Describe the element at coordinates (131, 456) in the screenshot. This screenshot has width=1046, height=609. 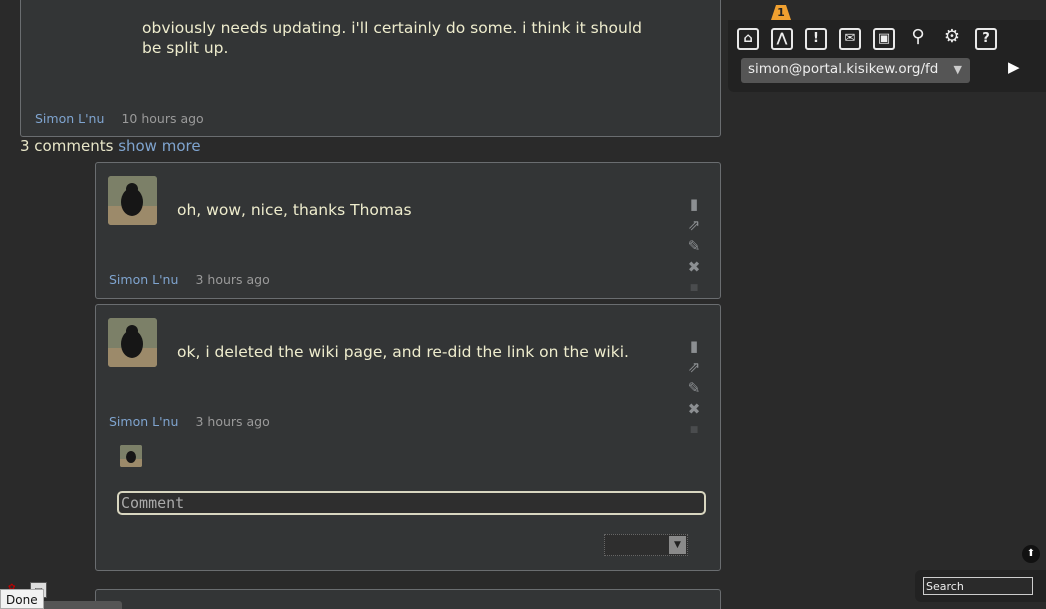
I see `commenter-avatar` at that location.